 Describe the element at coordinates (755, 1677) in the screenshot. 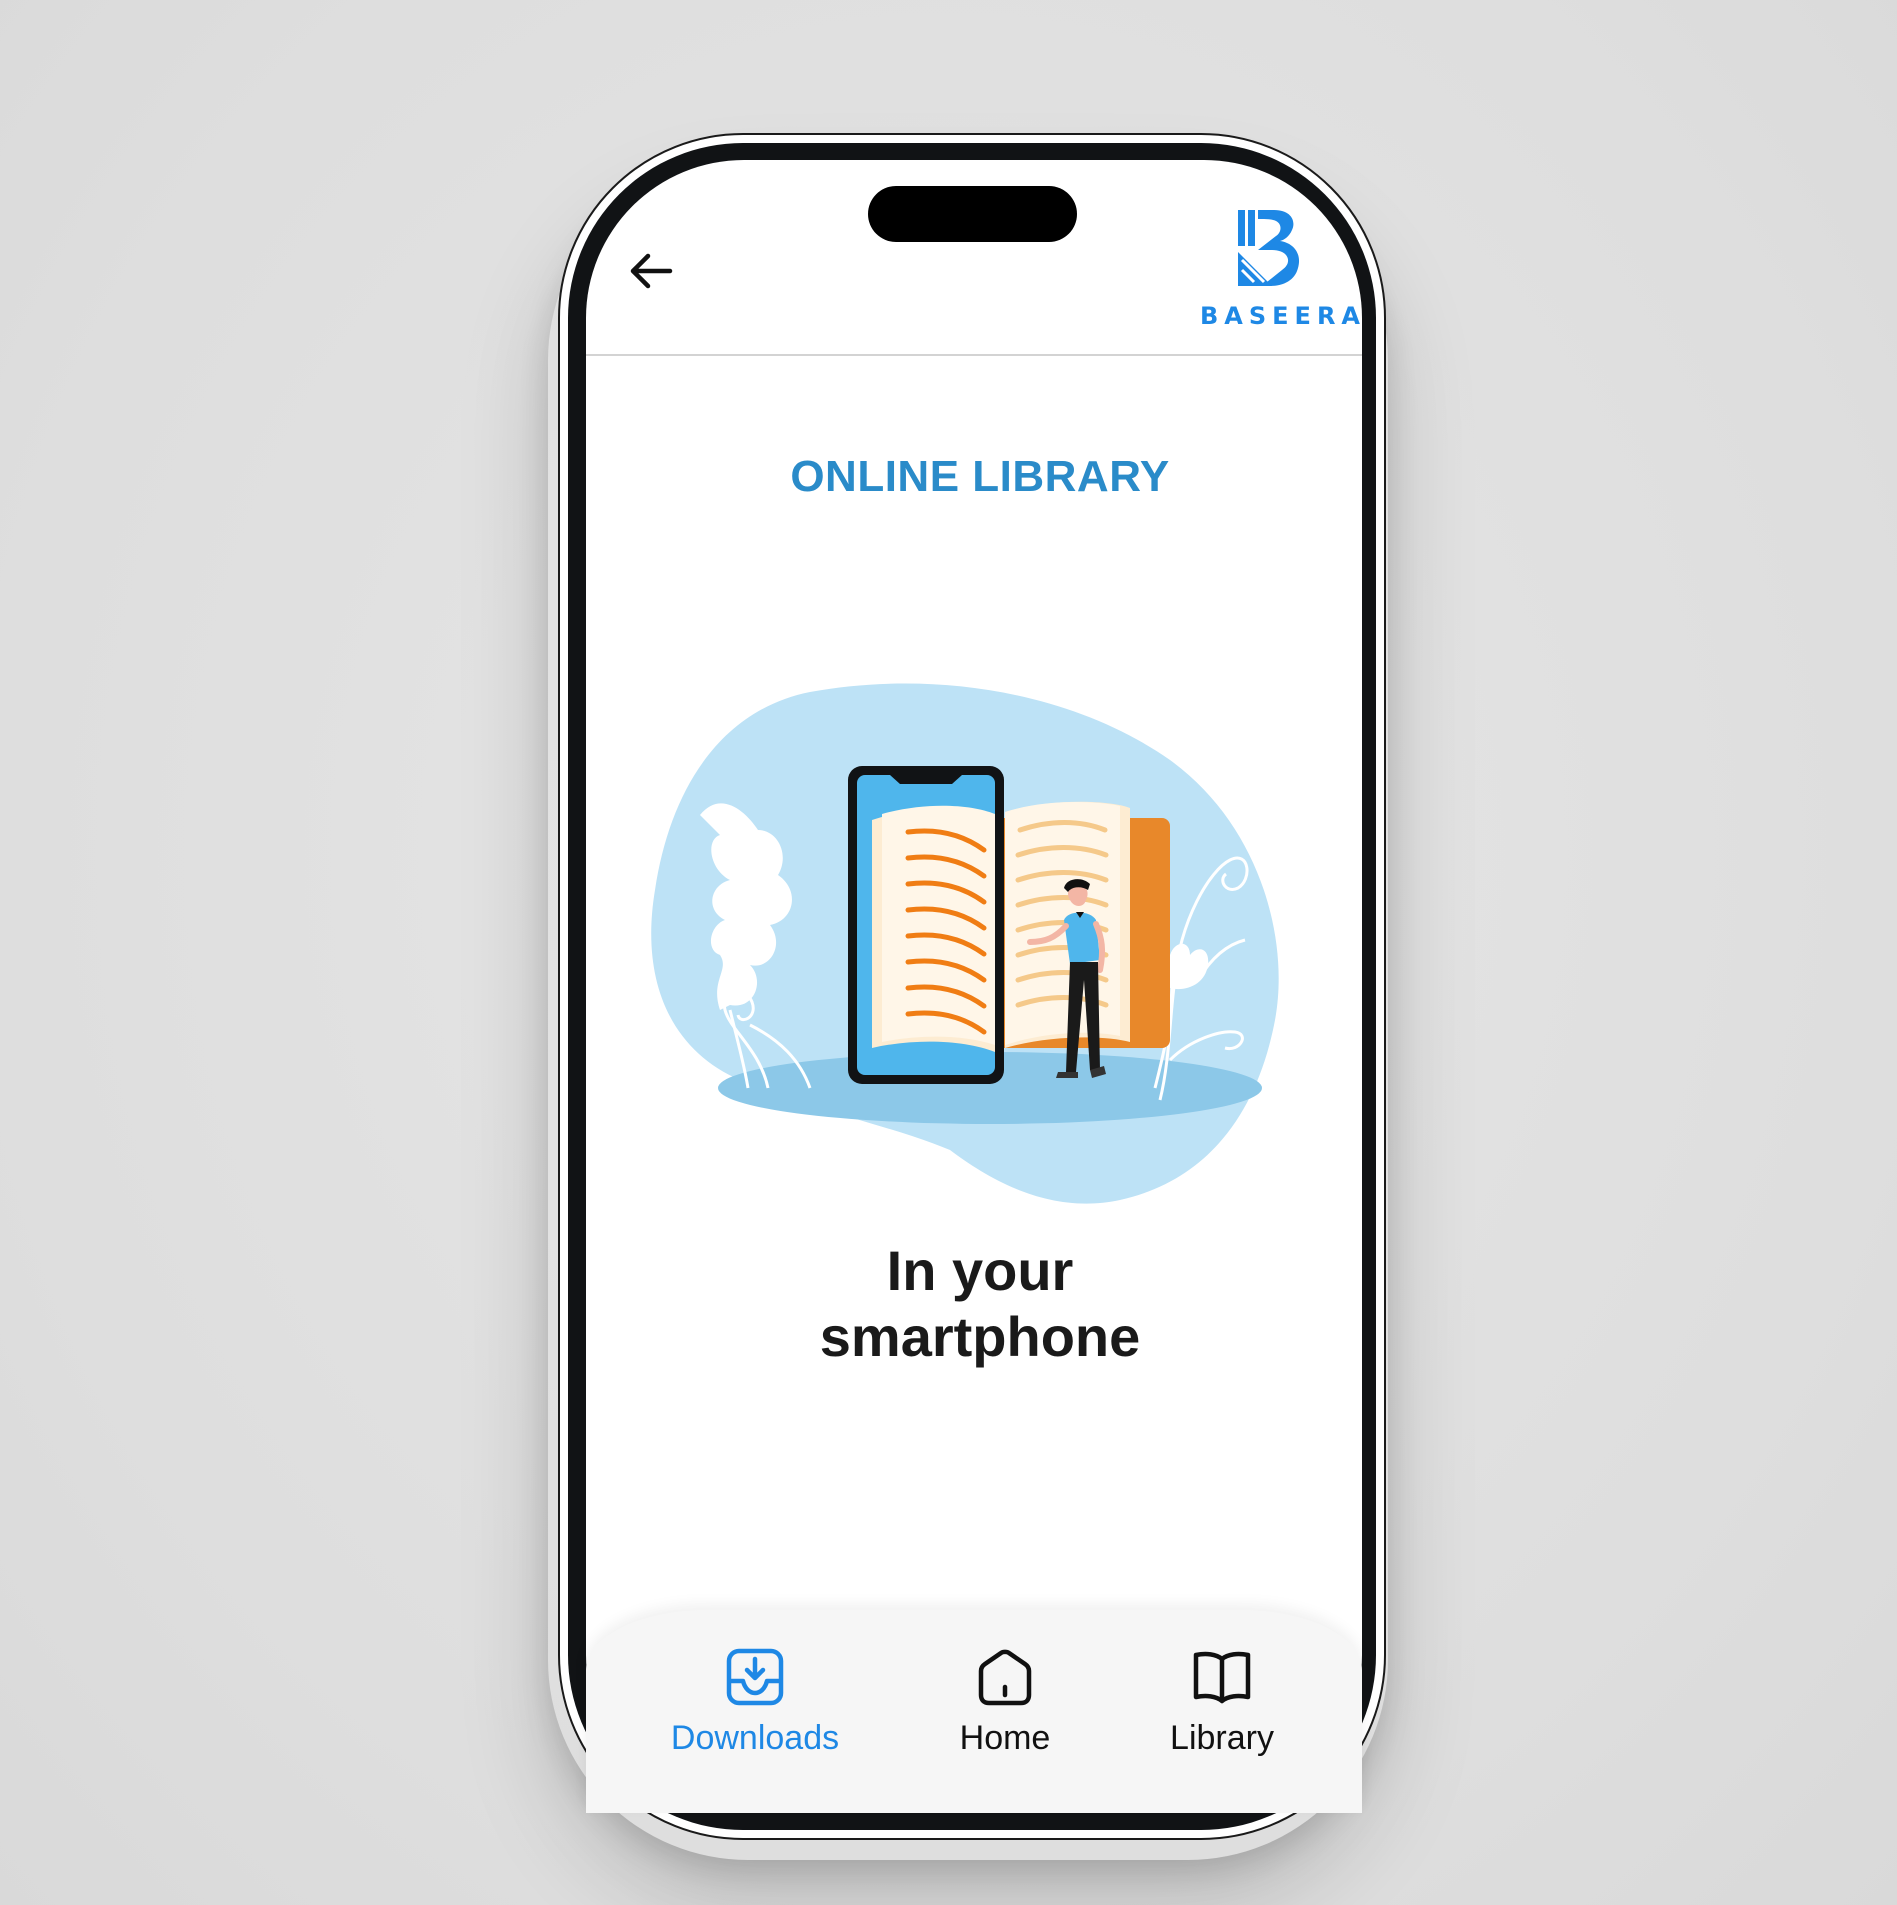

I see `download-tray-icon` at that location.